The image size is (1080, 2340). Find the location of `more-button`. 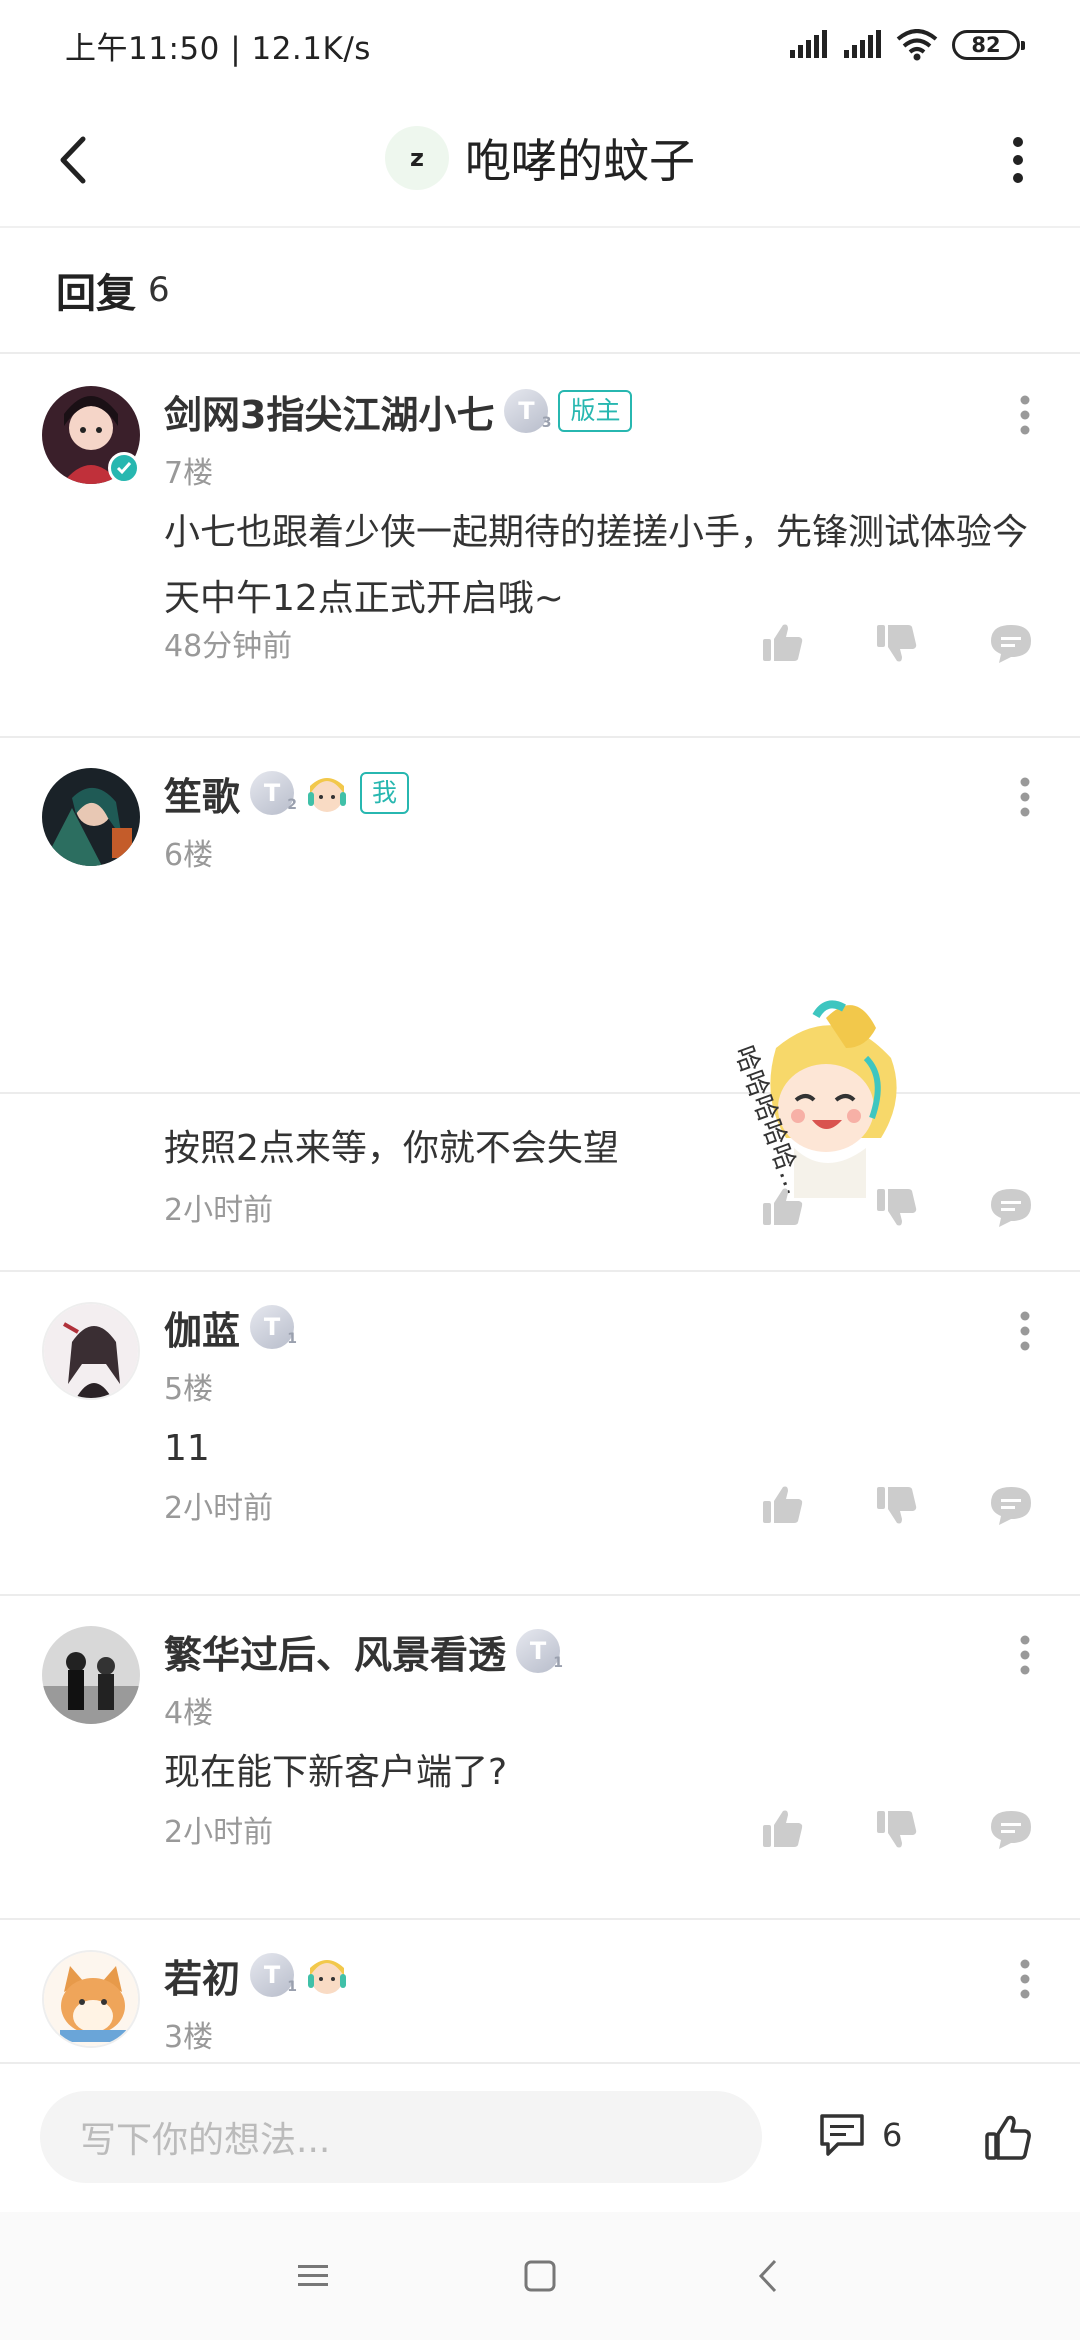

more-button is located at coordinates (1018, 160).